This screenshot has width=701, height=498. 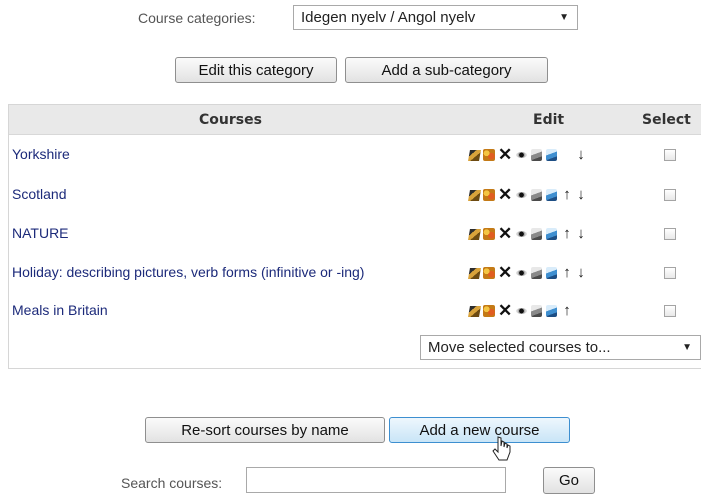 I want to click on edit-category-button: Edit this category, so click(x=256, y=70).